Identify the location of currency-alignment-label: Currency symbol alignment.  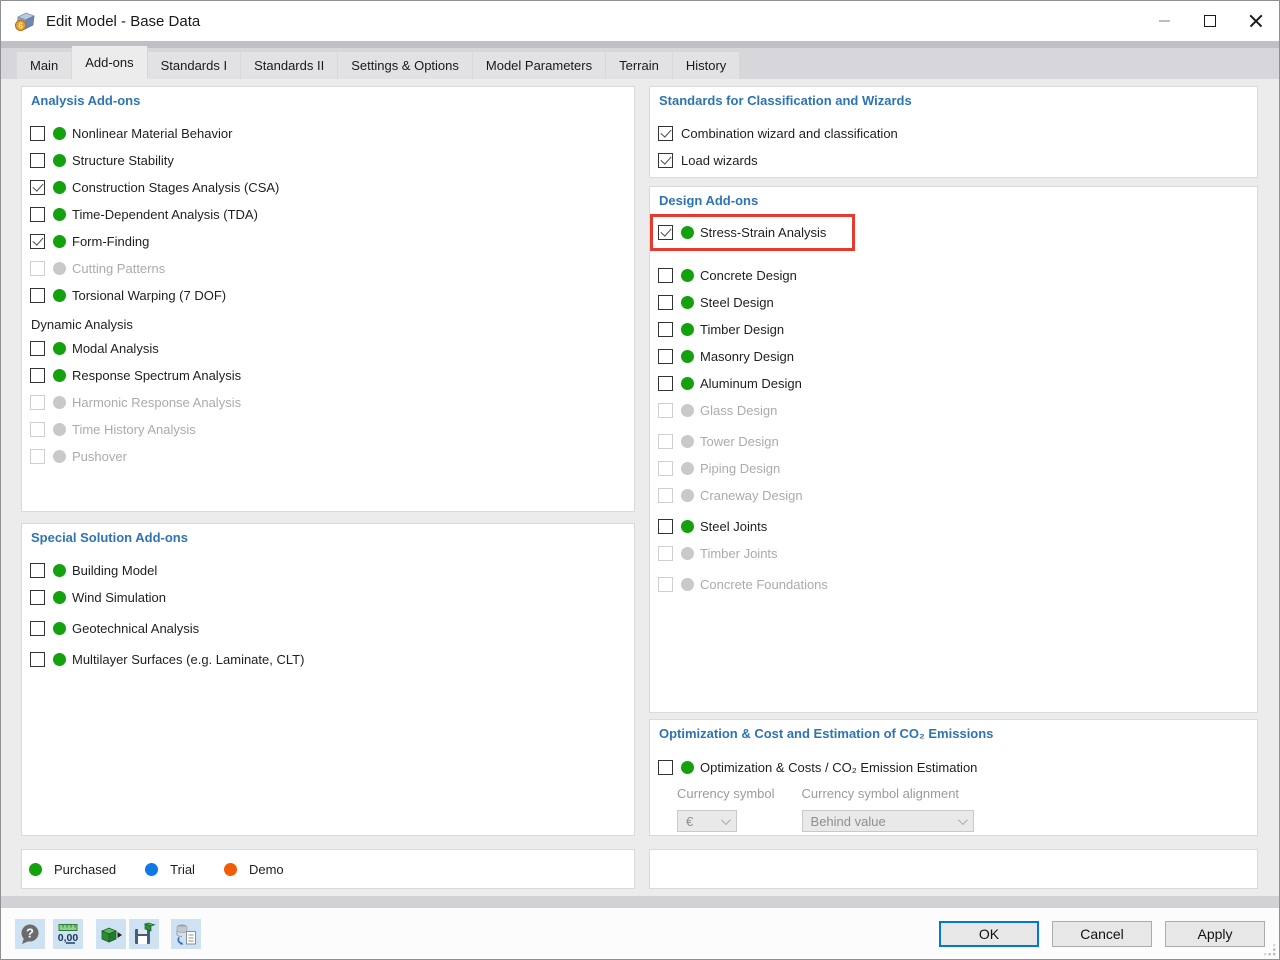
(880, 793).